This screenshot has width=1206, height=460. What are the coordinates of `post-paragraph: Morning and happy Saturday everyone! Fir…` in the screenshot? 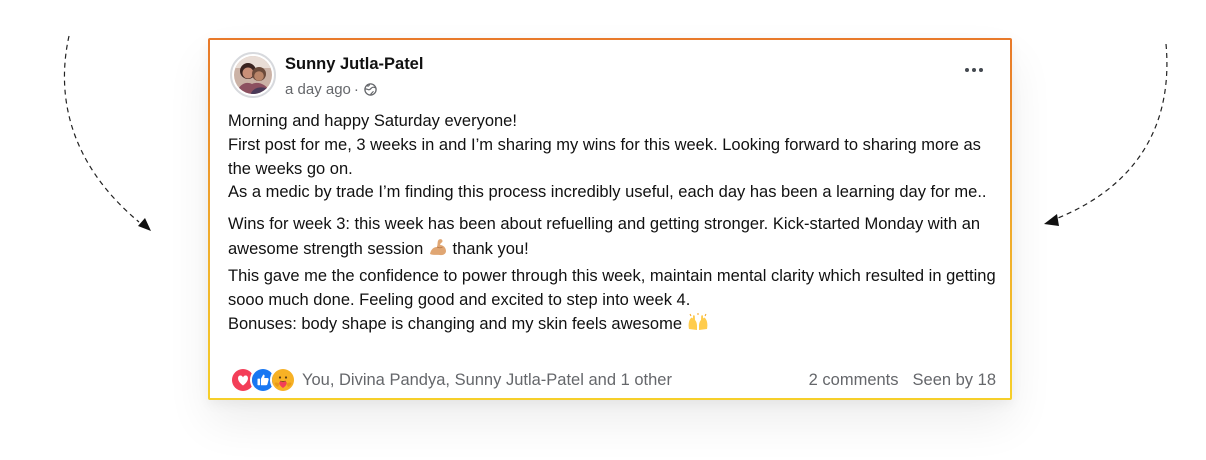 It's located at (613, 157).